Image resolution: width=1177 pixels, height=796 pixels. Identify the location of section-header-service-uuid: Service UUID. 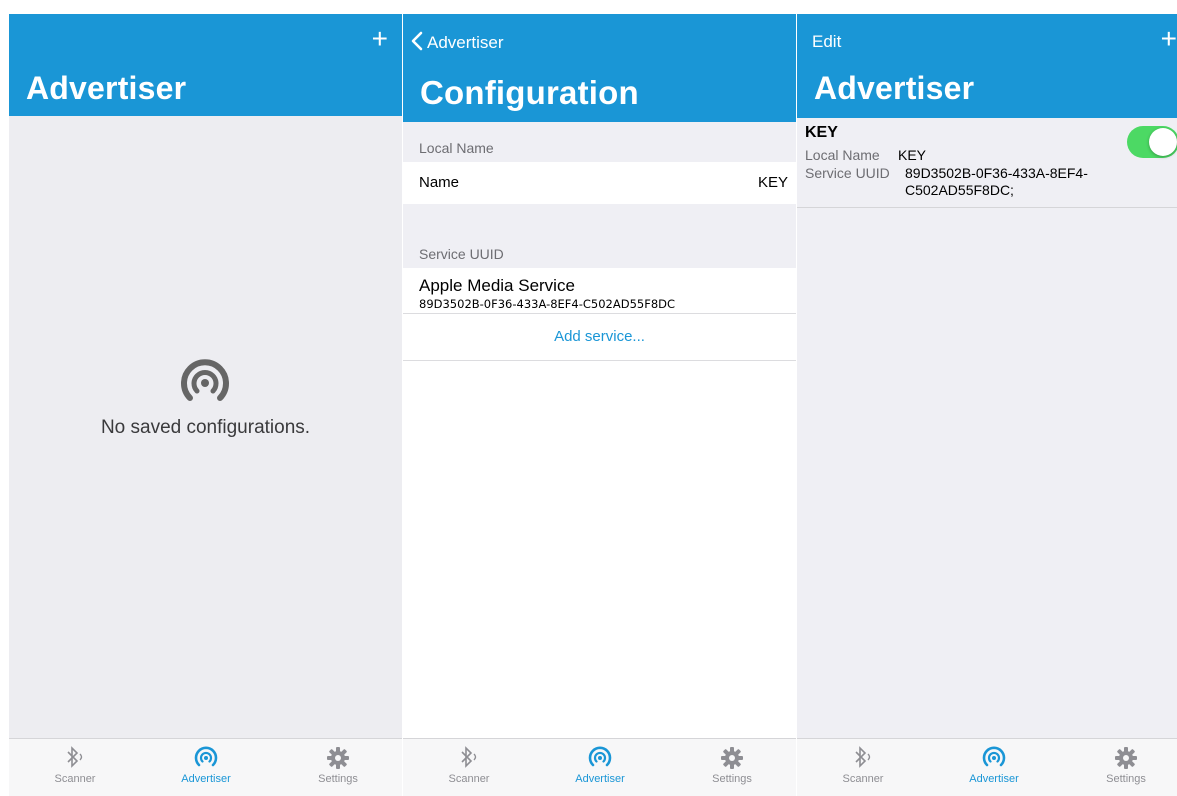
(461, 254).